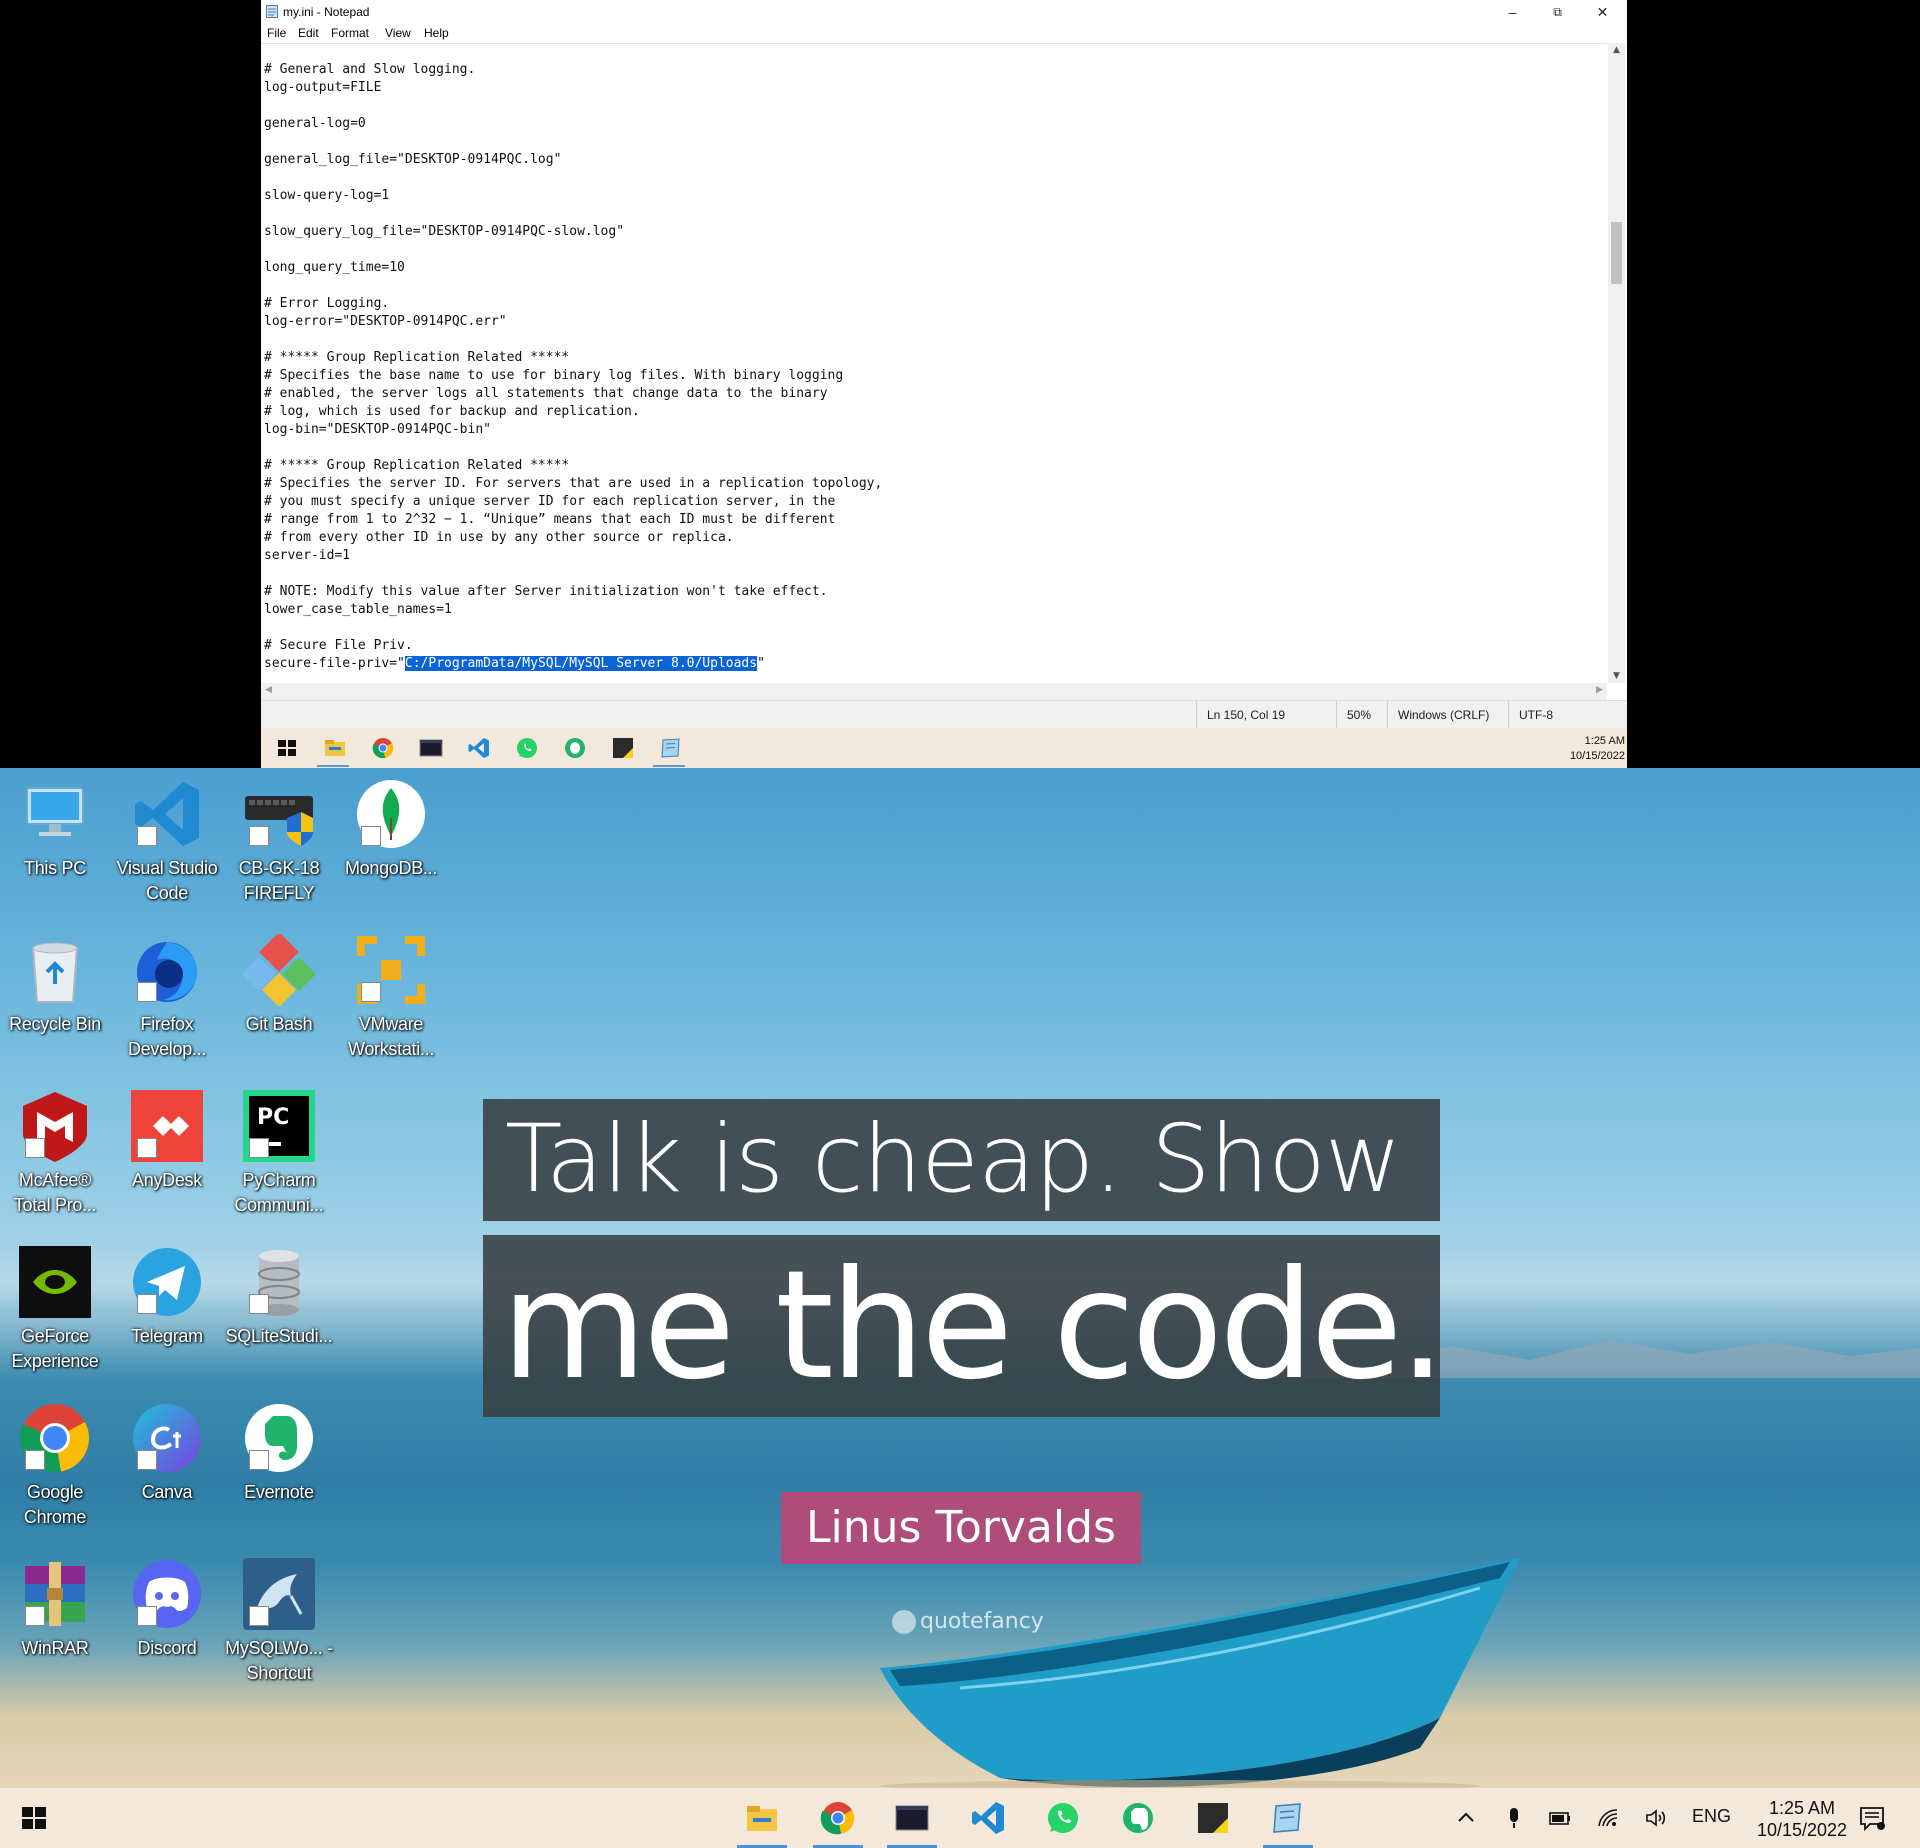 The image size is (1920, 1848). I want to click on restore-icon: ⧉, so click(1557, 11).